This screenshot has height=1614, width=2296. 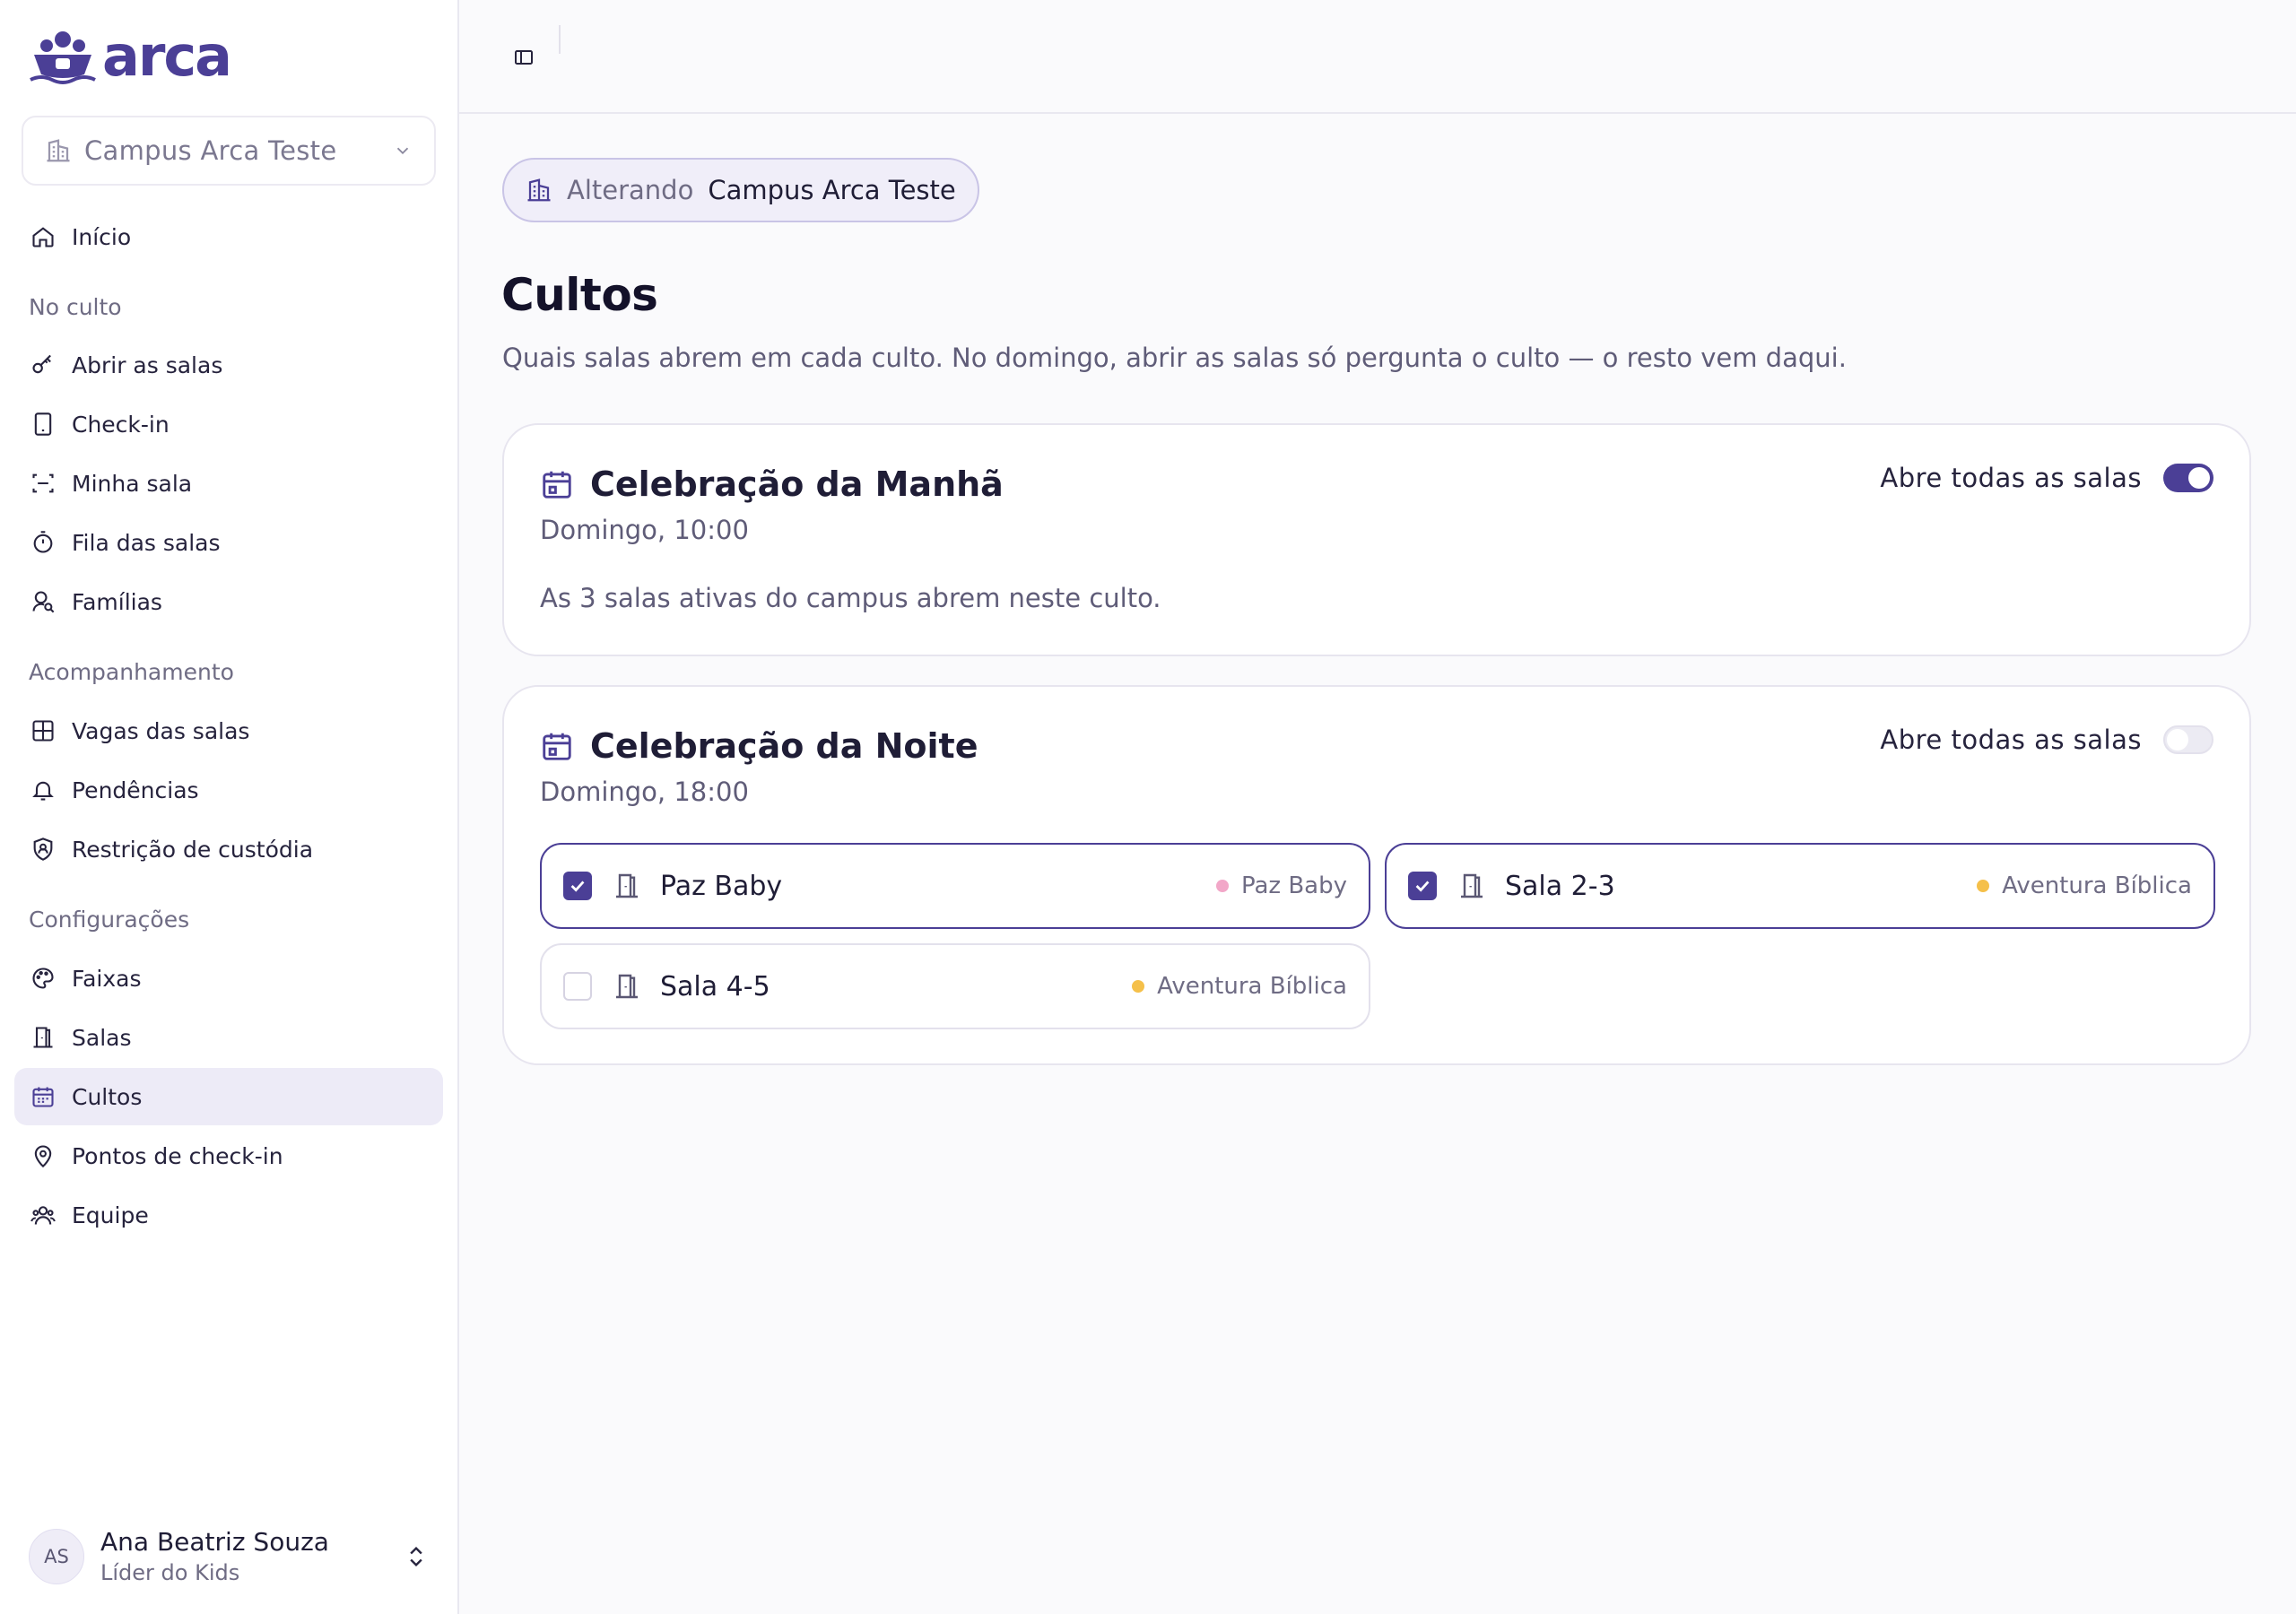 I want to click on user-menu: AS Ana Beatriz Souza Líder do Kids, so click(x=230, y=1556).